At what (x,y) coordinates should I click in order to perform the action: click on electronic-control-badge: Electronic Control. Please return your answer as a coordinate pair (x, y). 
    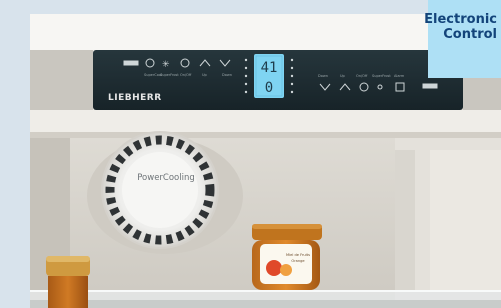
    Looking at the image, I should click on (462, 39).